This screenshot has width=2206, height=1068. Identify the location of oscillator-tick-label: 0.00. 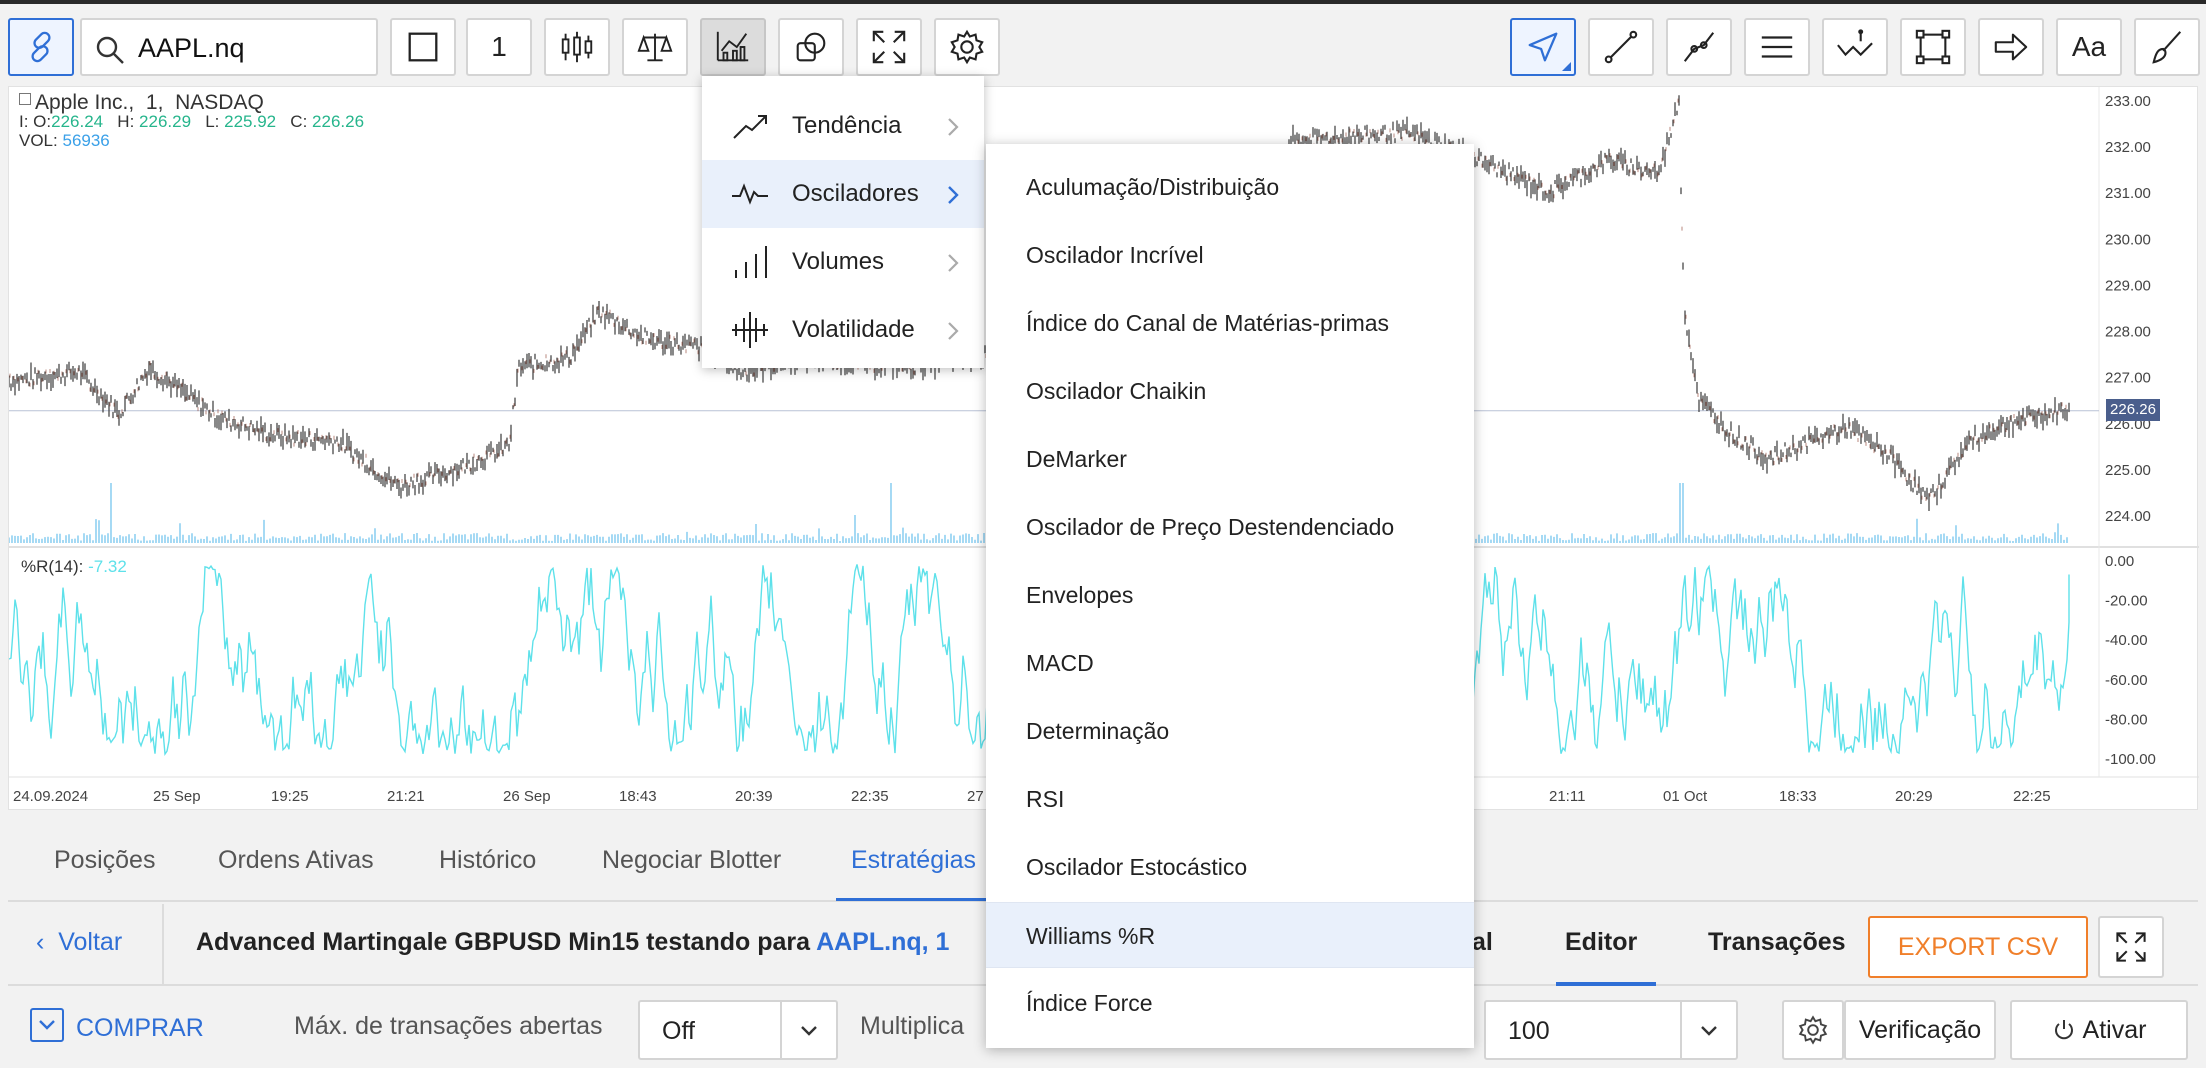
(2119, 561).